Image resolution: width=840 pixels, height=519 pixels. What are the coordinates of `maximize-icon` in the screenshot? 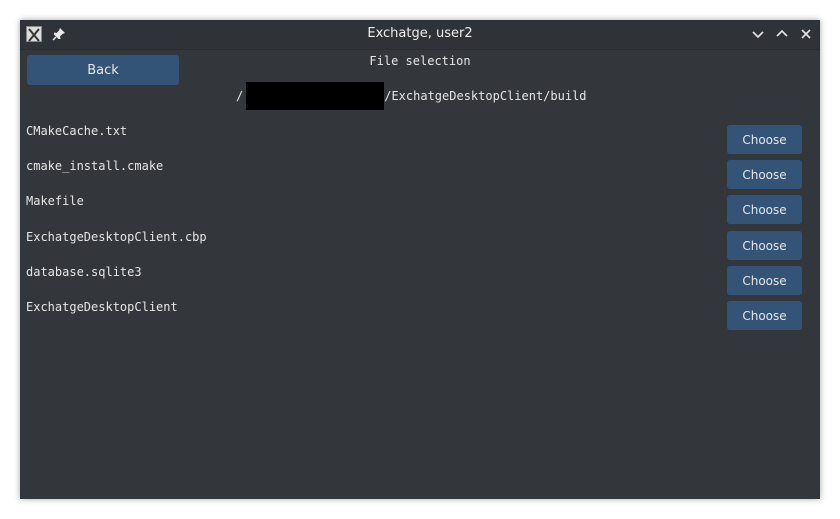 It's located at (782, 34).